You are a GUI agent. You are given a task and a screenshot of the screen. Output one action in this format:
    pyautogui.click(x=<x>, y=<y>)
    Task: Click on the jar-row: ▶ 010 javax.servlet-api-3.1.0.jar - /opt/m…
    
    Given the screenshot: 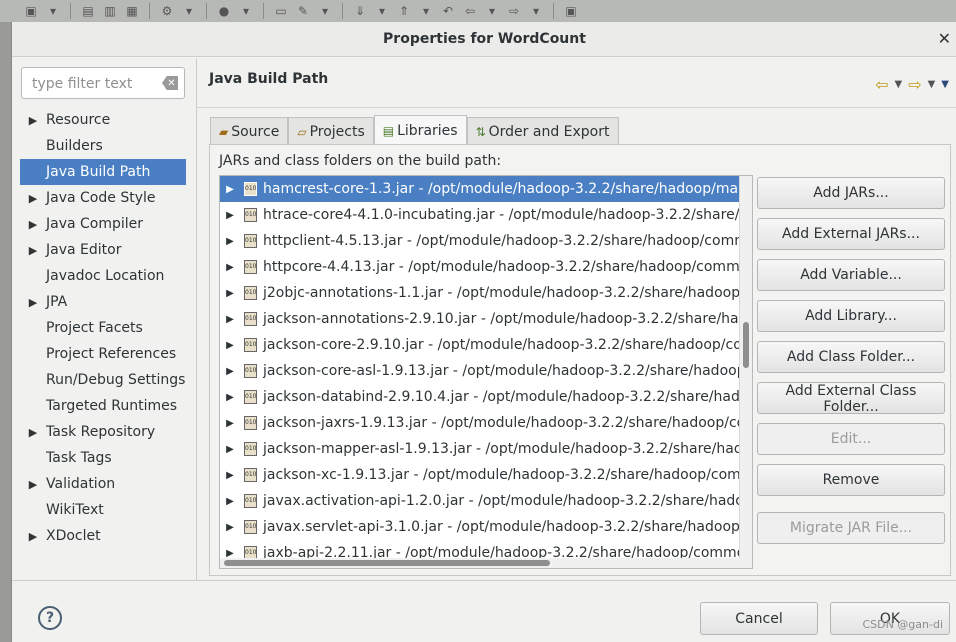 What is the action you would take?
    pyautogui.click(x=486, y=527)
    